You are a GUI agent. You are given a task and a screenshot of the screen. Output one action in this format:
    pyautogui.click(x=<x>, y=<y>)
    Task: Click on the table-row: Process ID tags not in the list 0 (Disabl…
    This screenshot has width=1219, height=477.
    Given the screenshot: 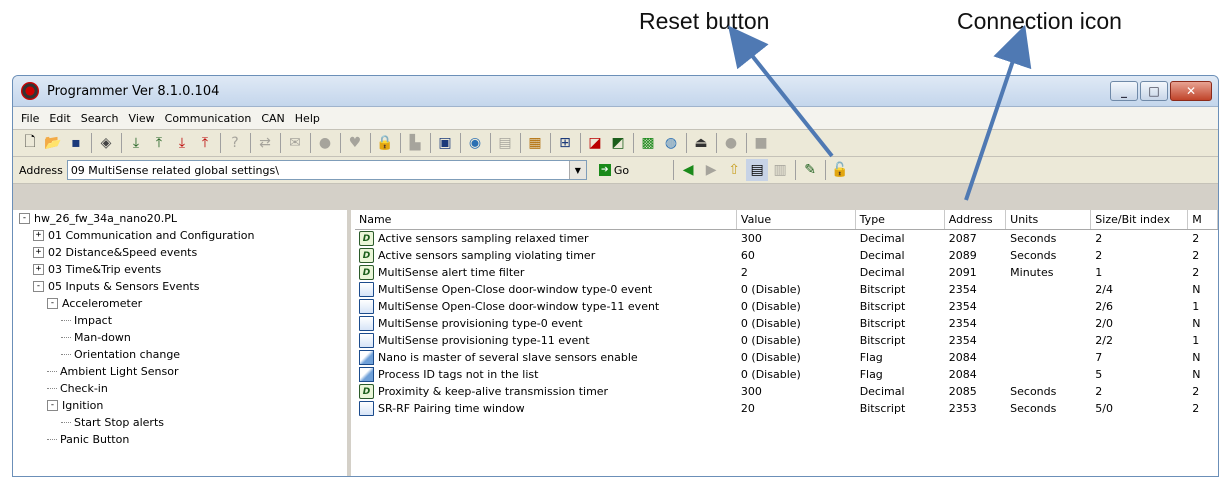 What is the action you would take?
    pyautogui.click(x=786, y=374)
    